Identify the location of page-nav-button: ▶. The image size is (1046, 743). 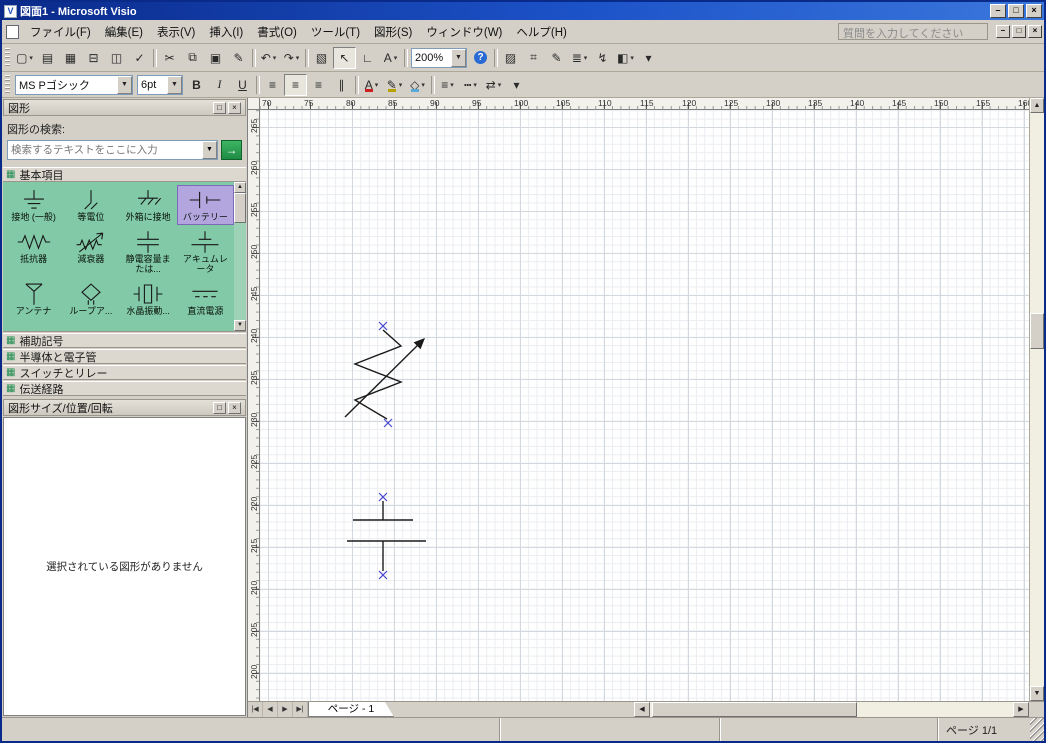
(285, 709).